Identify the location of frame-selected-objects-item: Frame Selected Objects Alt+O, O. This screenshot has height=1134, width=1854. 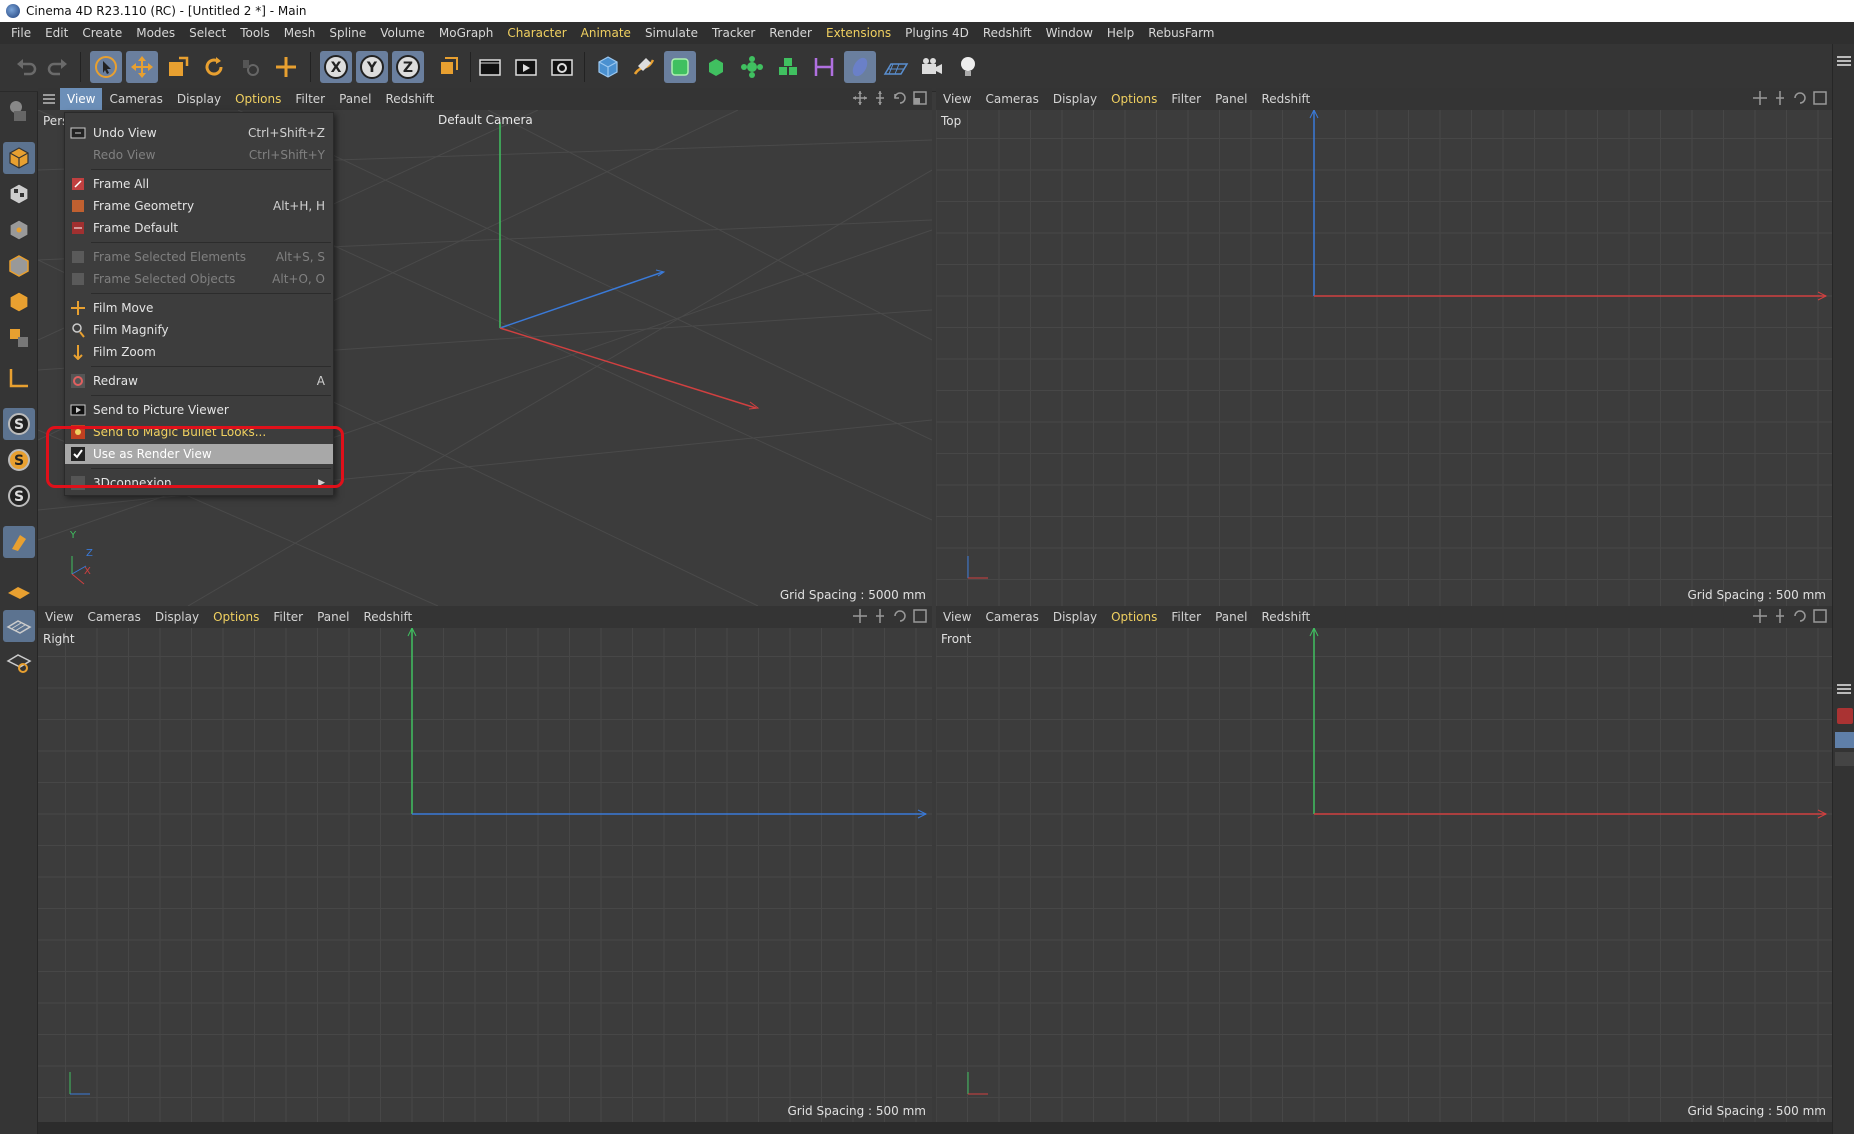
(199, 279).